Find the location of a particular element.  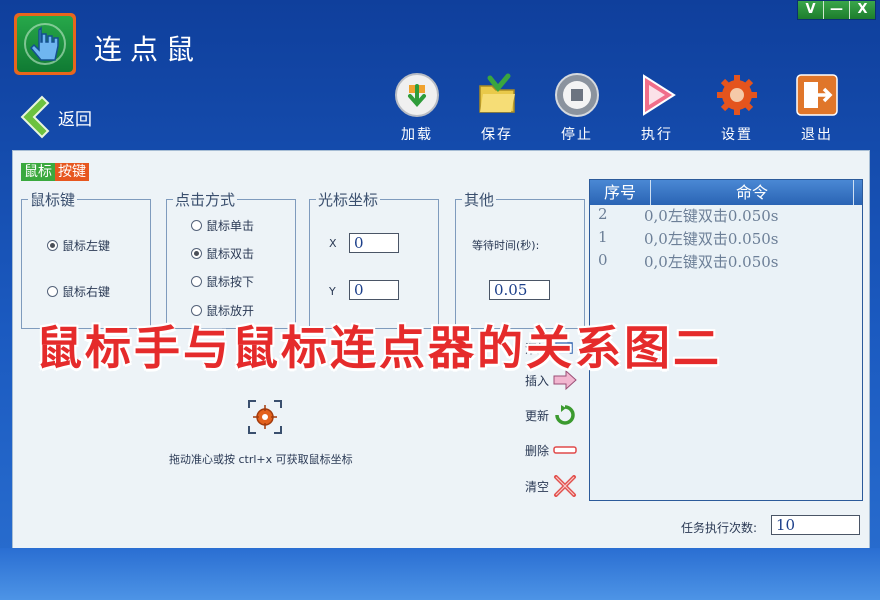

radio-single-click: 鼠标单击 is located at coordinates (222, 225).